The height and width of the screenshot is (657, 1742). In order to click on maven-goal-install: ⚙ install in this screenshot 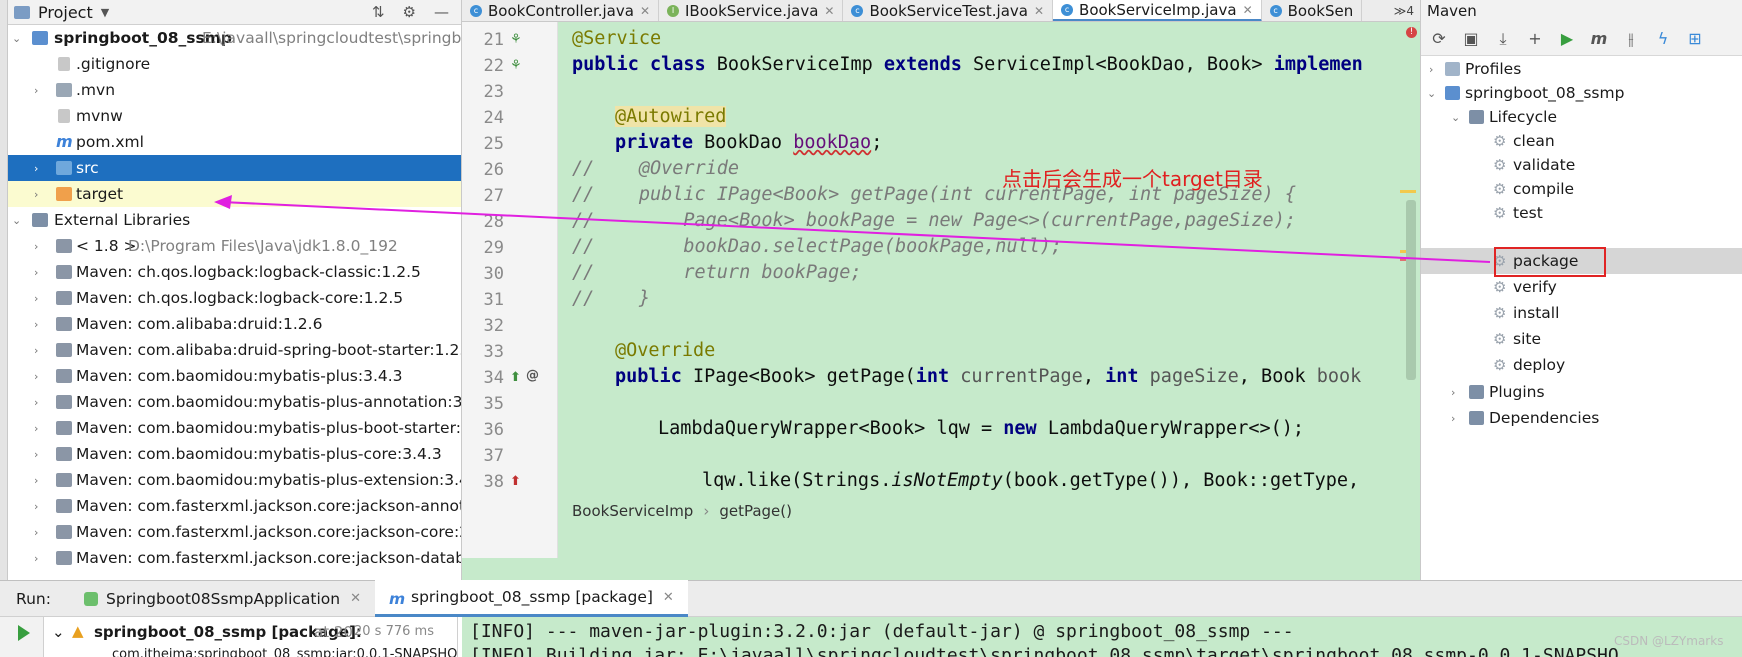, I will do `click(1581, 313)`.